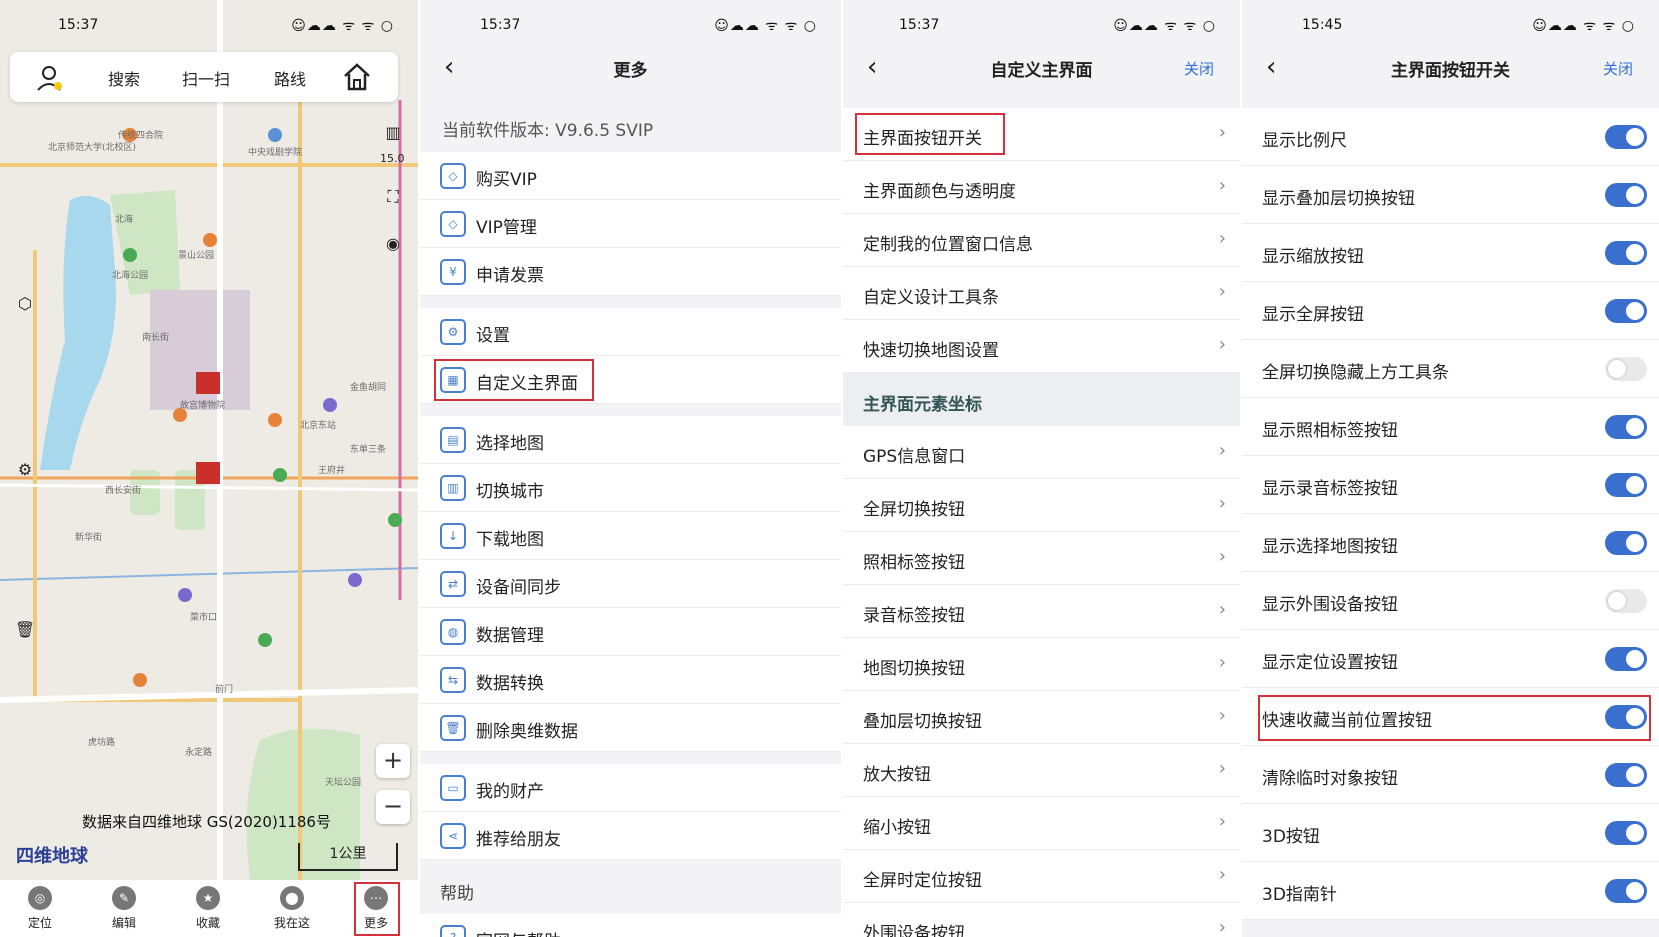  Describe the element at coordinates (393, 807) in the screenshot. I see `zoom-out-button: −` at that location.